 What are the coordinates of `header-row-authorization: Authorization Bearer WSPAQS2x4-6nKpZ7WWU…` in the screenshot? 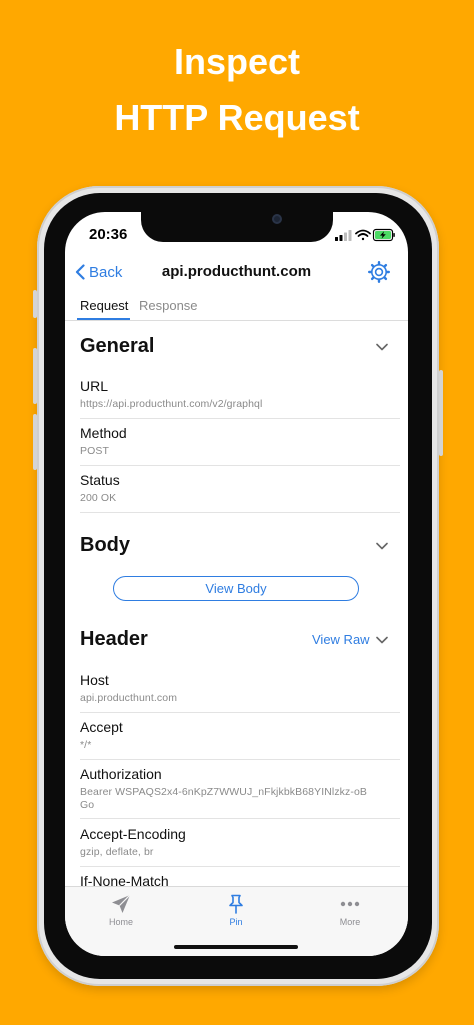 It's located at (240, 792).